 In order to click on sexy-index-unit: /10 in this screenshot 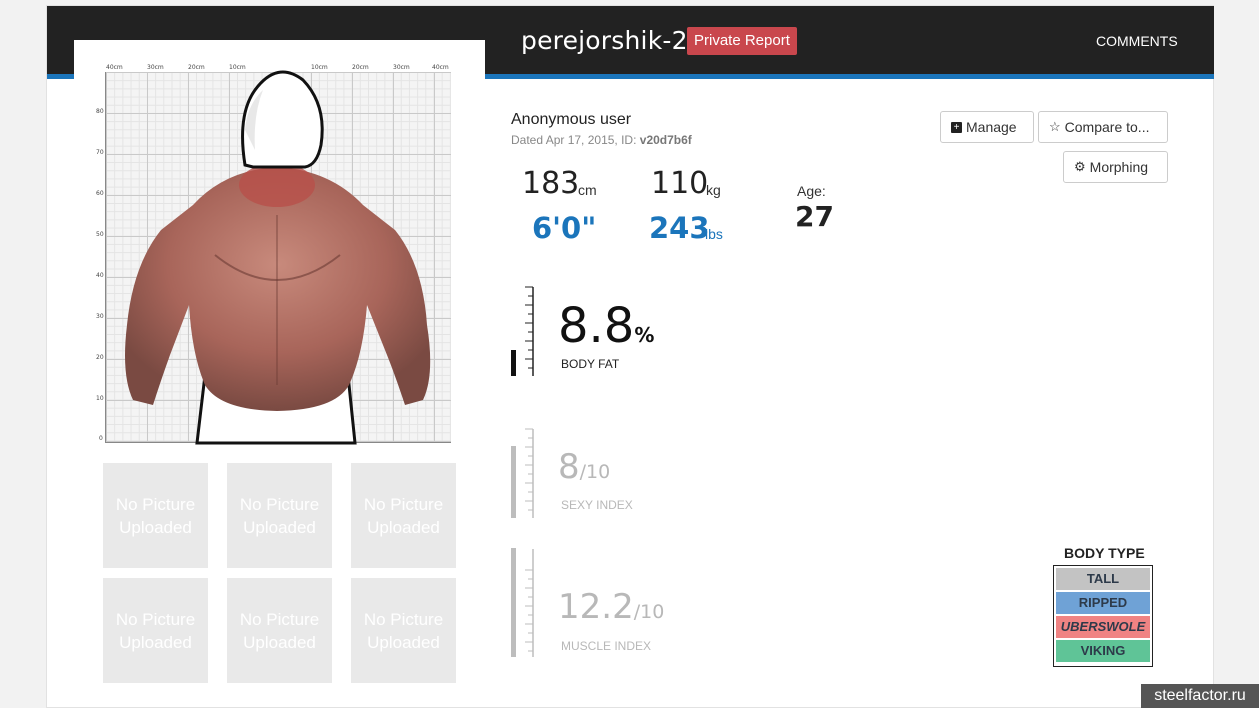, I will do `click(595, 472)`.